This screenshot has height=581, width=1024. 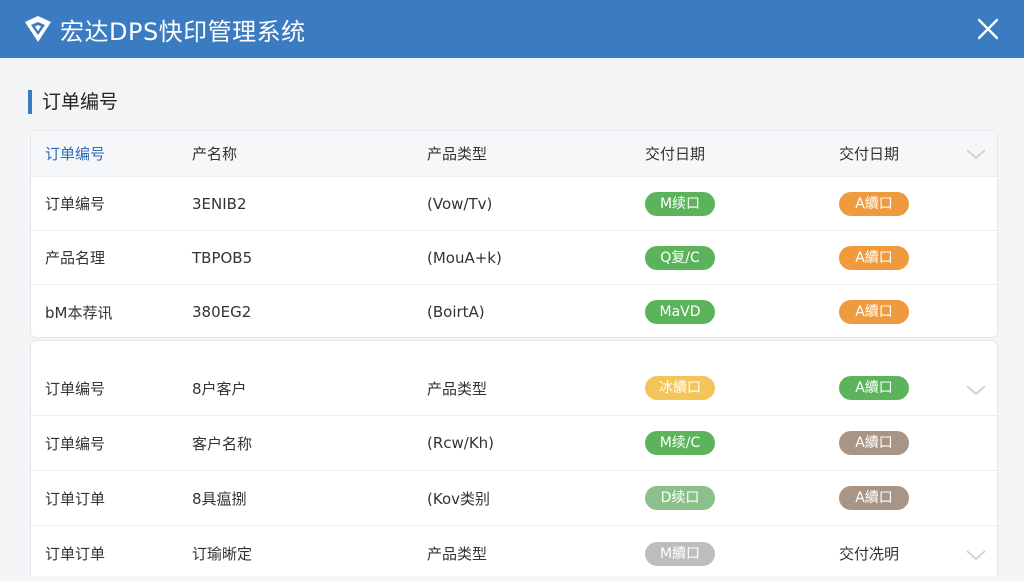 What do you see at coordinates (457, 153) in the screenshot?
I see `header-cell: 产品类型` at bounding box center [457, 153].